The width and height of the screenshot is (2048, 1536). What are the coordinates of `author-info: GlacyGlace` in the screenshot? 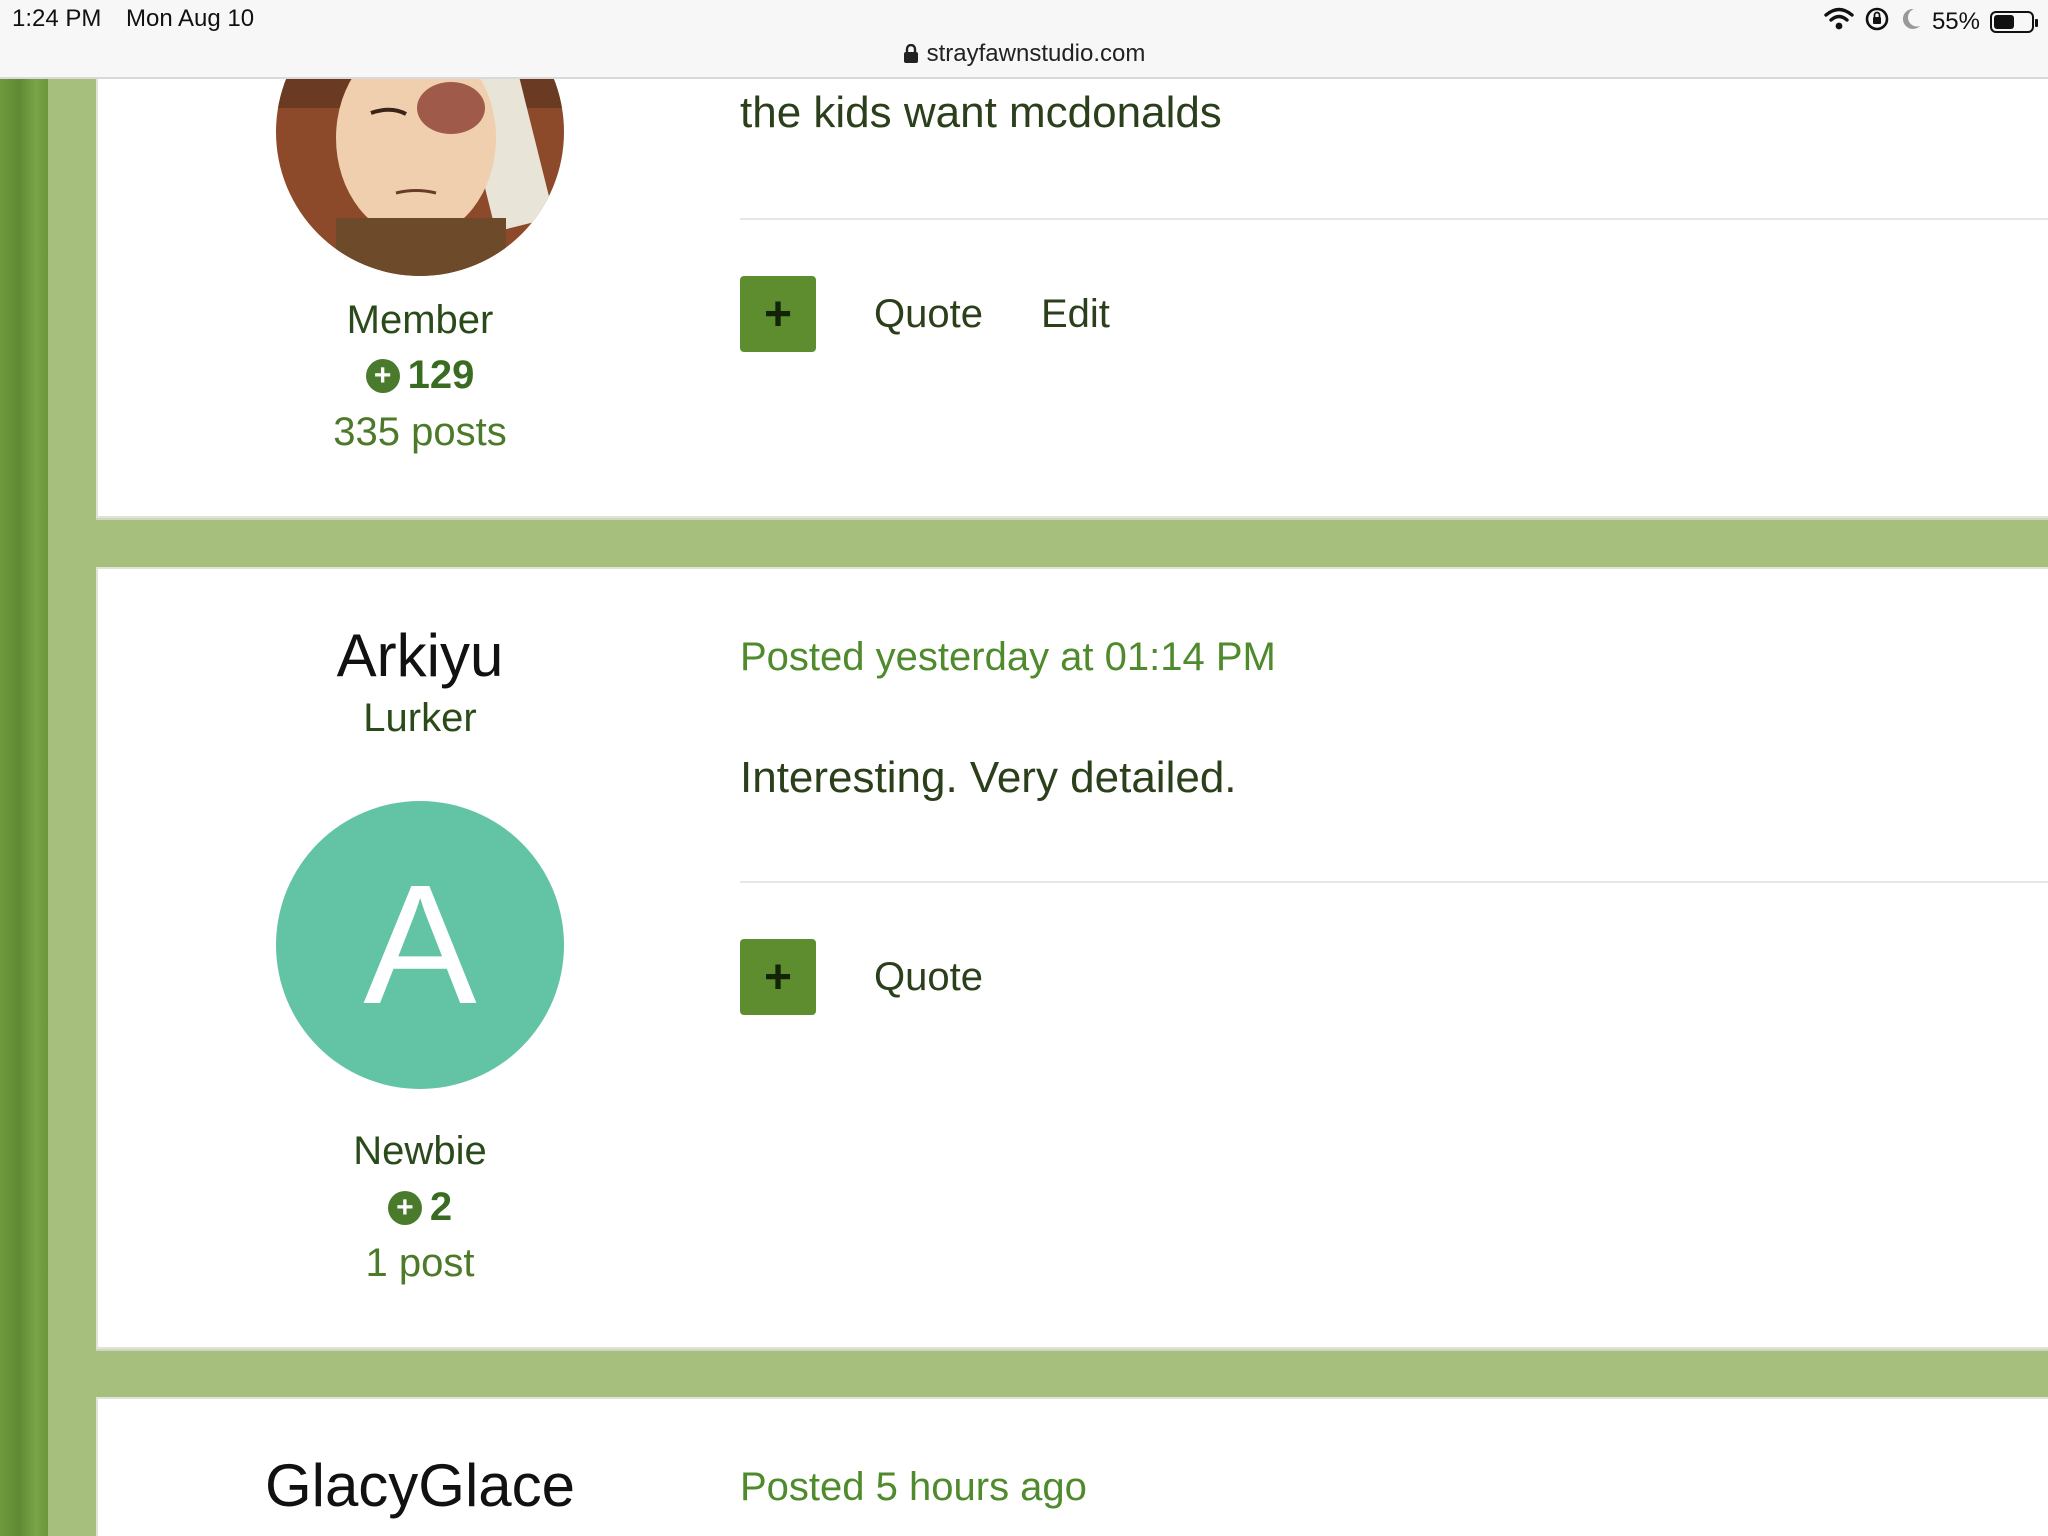 It's located at (420, 1485).